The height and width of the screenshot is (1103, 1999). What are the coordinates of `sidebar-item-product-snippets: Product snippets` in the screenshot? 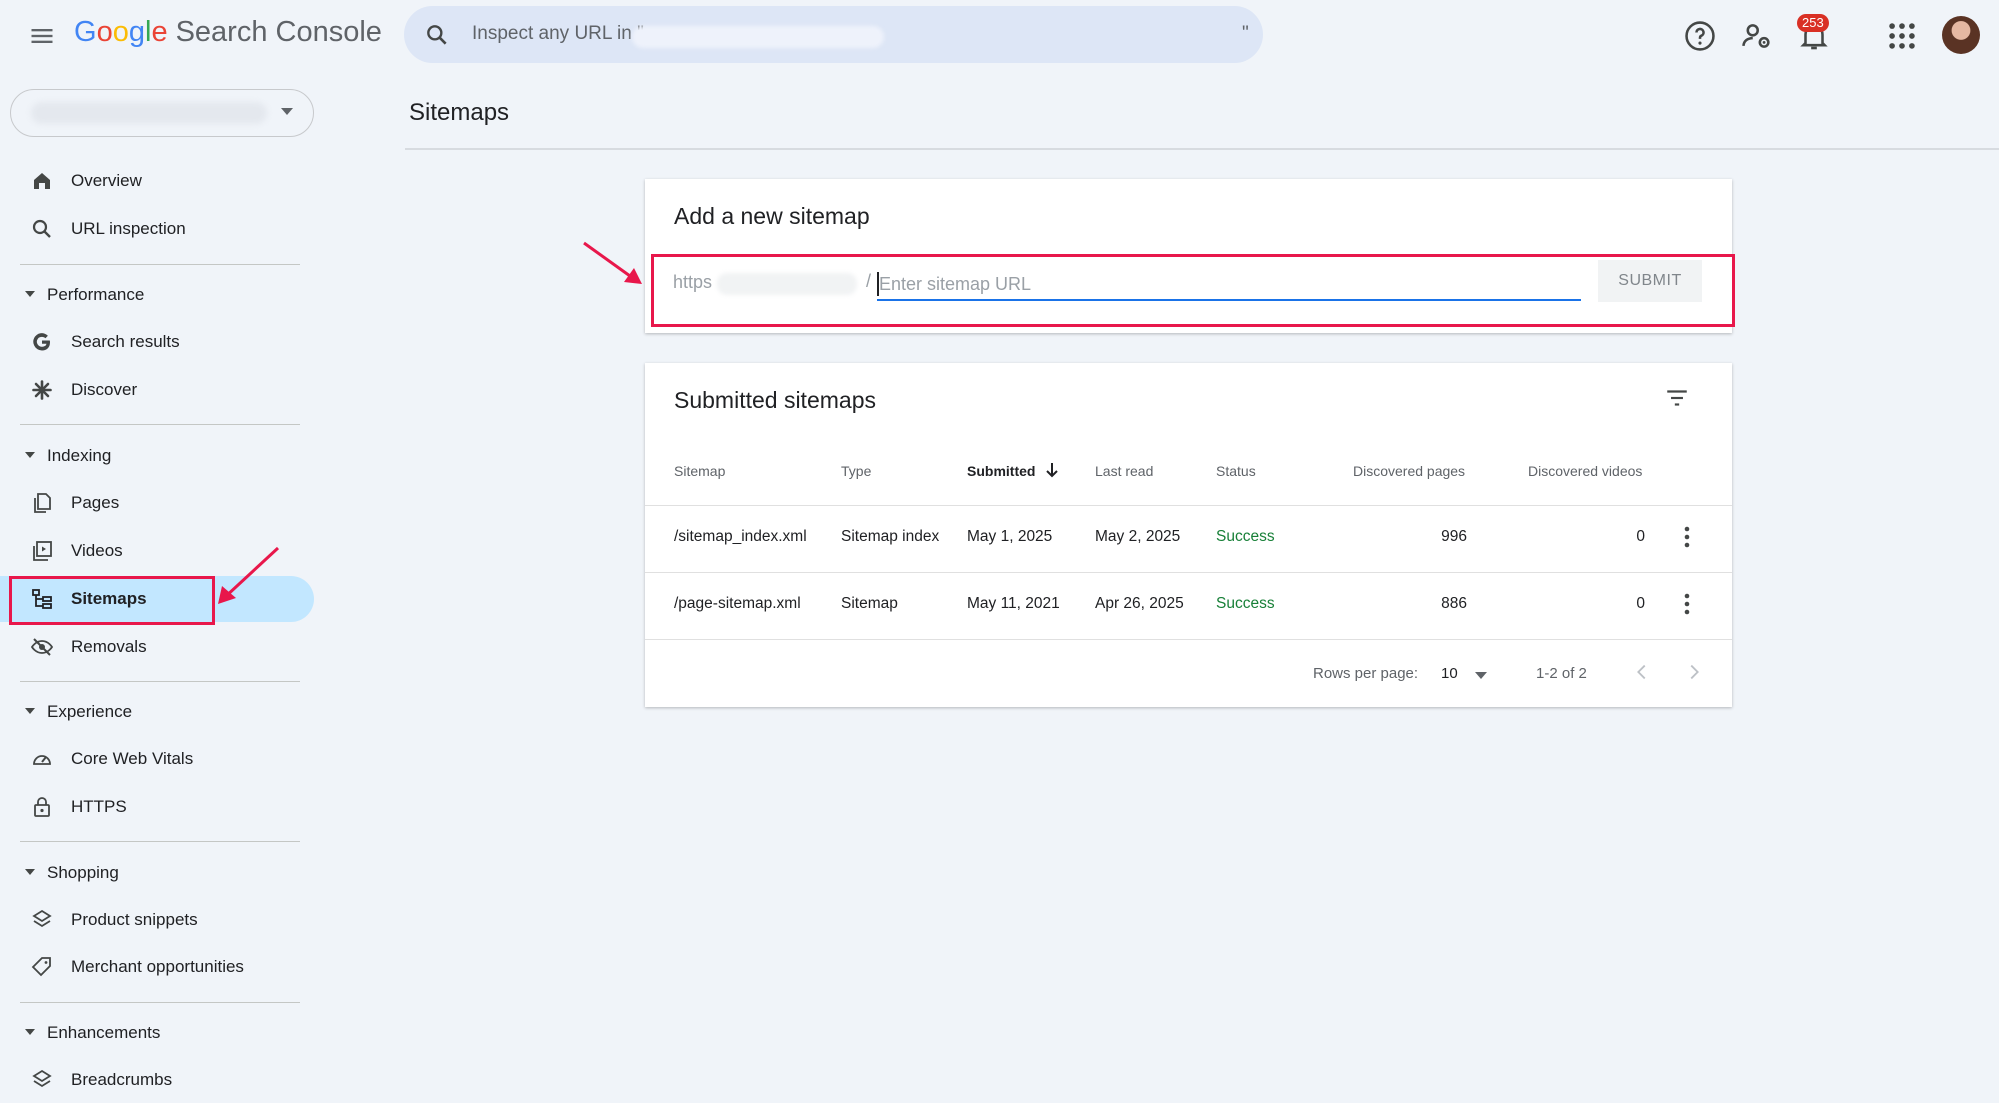 It's located at (157, 920).